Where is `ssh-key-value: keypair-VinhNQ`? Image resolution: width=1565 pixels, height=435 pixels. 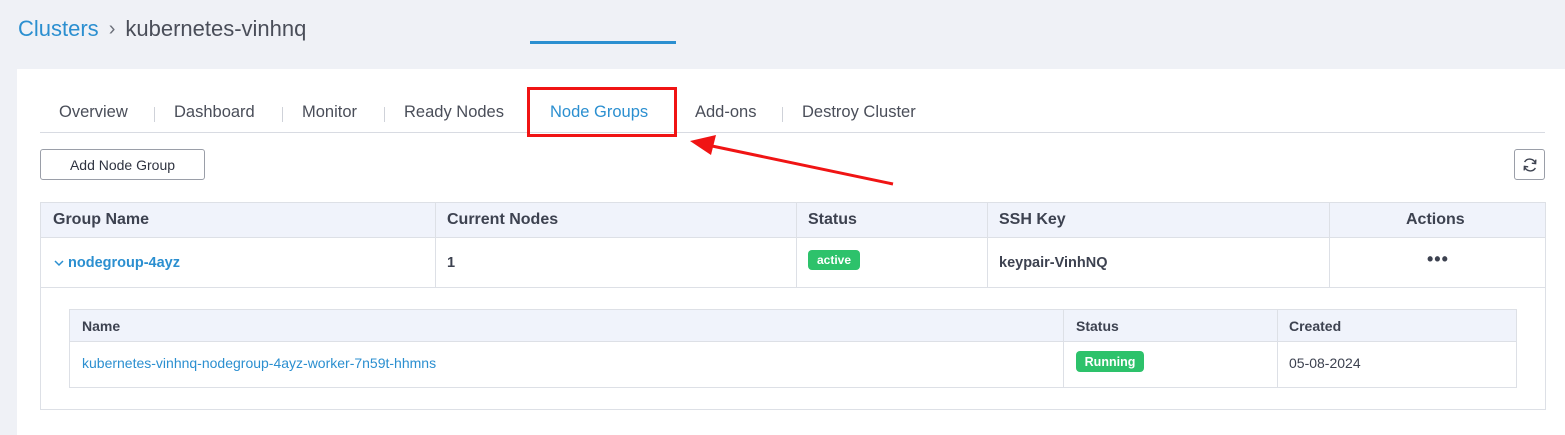 ssh-key-value: keypair-VinhNQ is located at coordinates (1053, 263).